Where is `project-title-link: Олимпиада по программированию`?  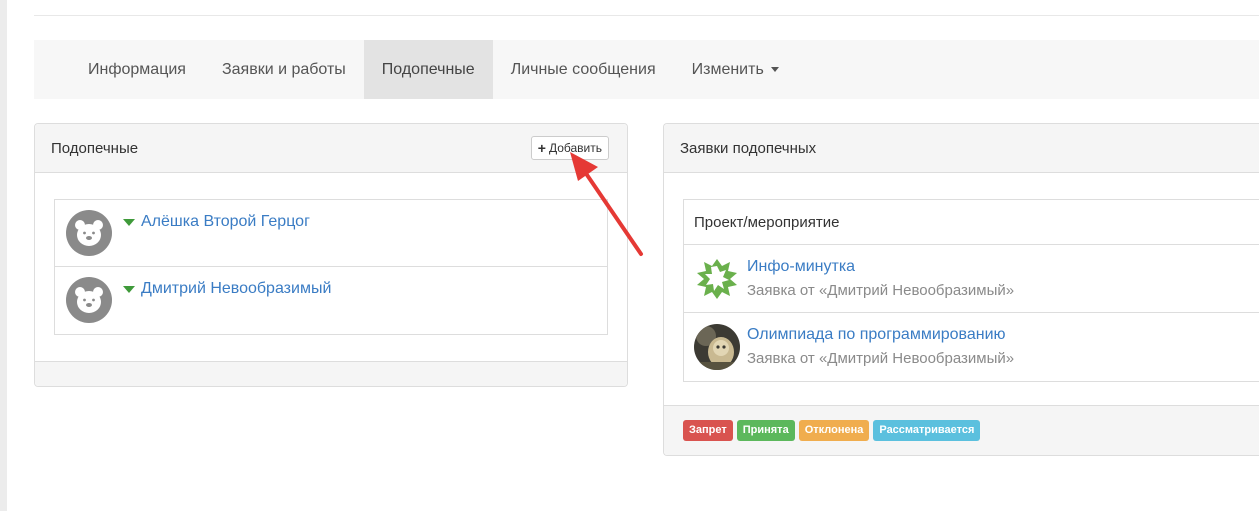 project-title-link: Олимпиада по программированию is located at coordinates (876, 335).